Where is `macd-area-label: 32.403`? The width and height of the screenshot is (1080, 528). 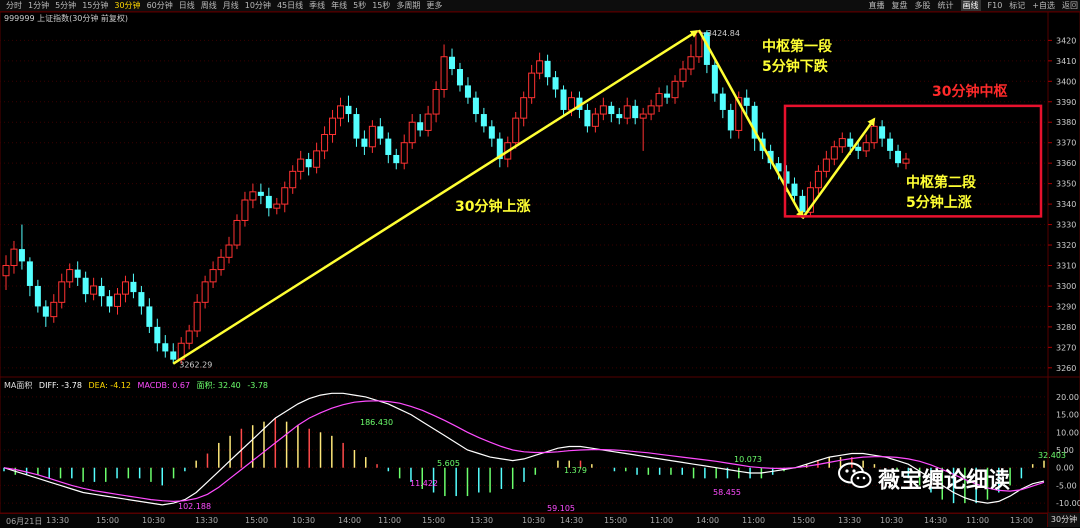 macd-area-label: 32.403 is located at coordinates (1052, 455).